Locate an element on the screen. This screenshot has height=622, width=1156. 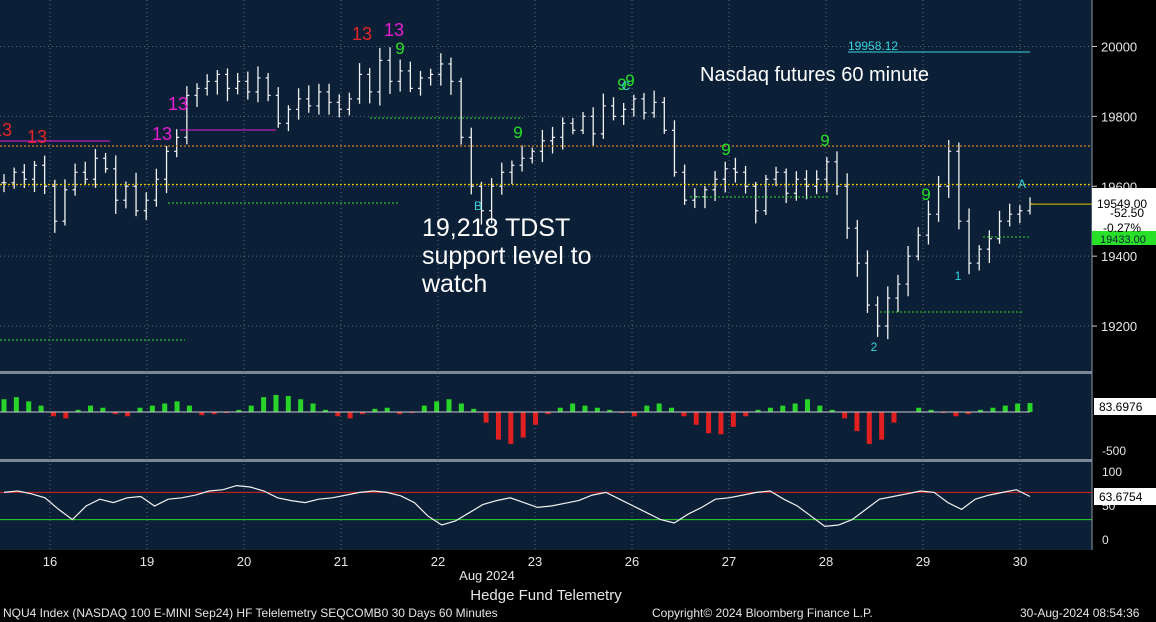
osc-tick-label: -500 is located at coordinates (1114, 451).